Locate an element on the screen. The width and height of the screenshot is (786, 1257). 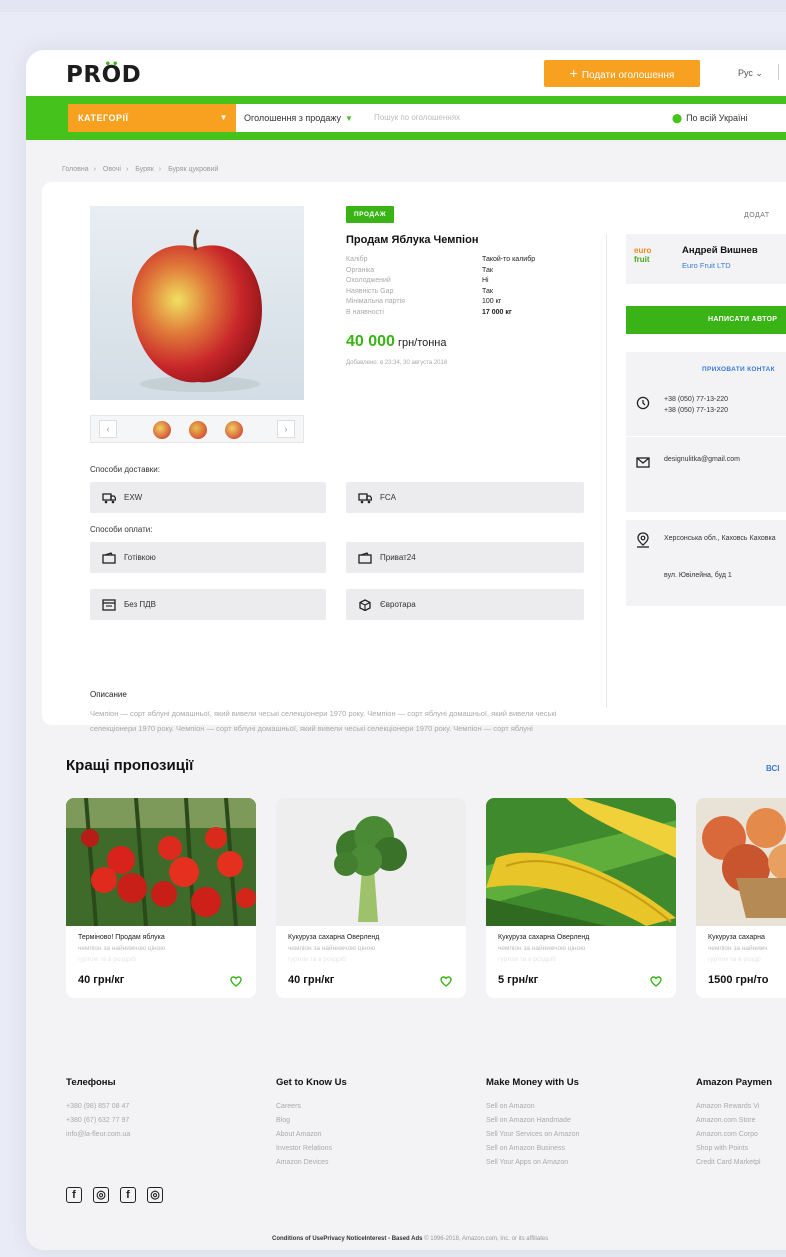
logo: PRO •• D is located at coordinates (103, 73).